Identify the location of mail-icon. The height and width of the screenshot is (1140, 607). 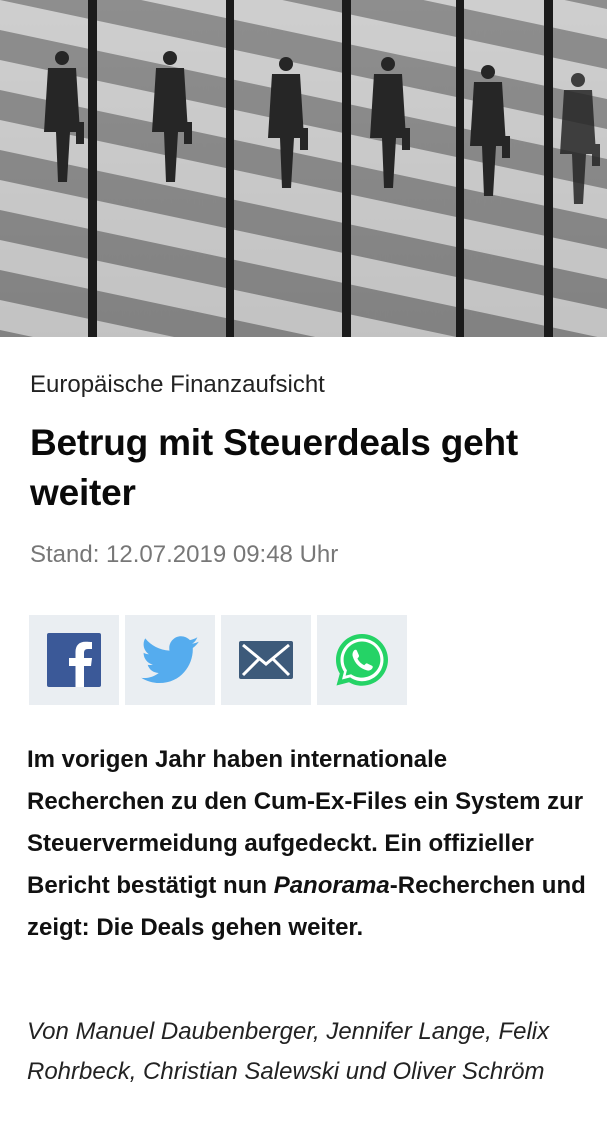
(266, 660).